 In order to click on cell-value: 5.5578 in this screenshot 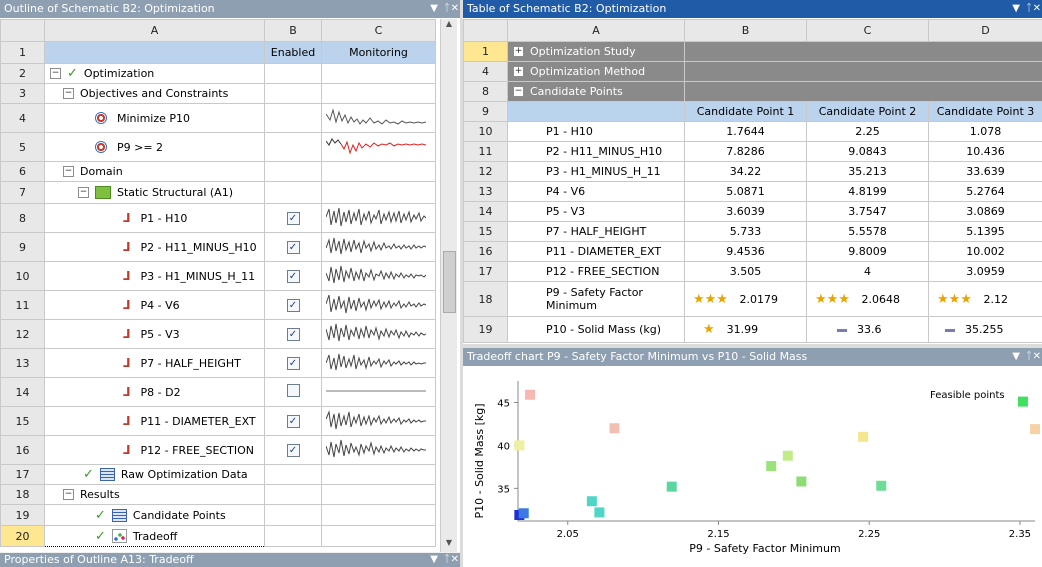, I will do `click(867, 231)`.